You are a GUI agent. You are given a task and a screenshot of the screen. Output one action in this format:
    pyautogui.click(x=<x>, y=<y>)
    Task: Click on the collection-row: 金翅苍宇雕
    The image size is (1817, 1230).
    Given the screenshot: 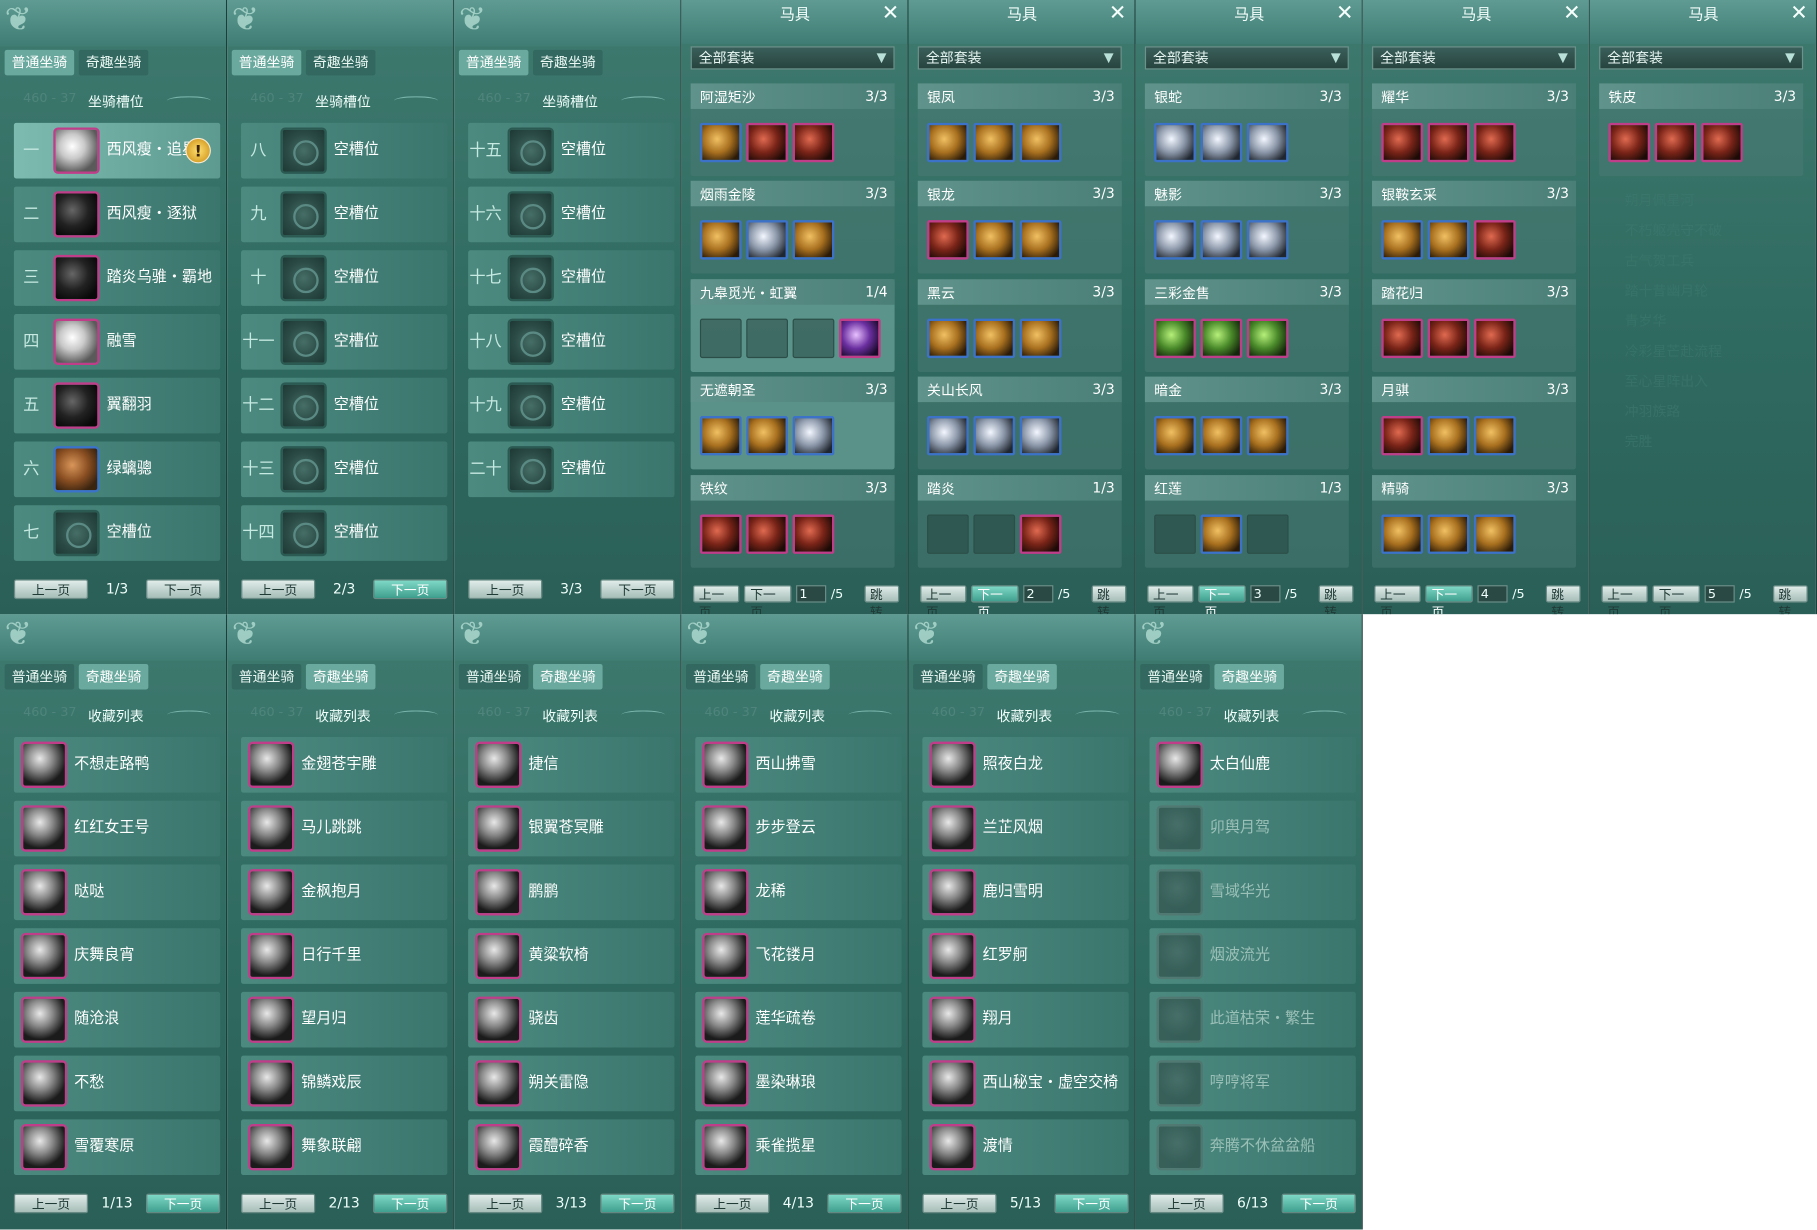 What is the action you would take?
    pyautogui.click(x=344, y=764)
    